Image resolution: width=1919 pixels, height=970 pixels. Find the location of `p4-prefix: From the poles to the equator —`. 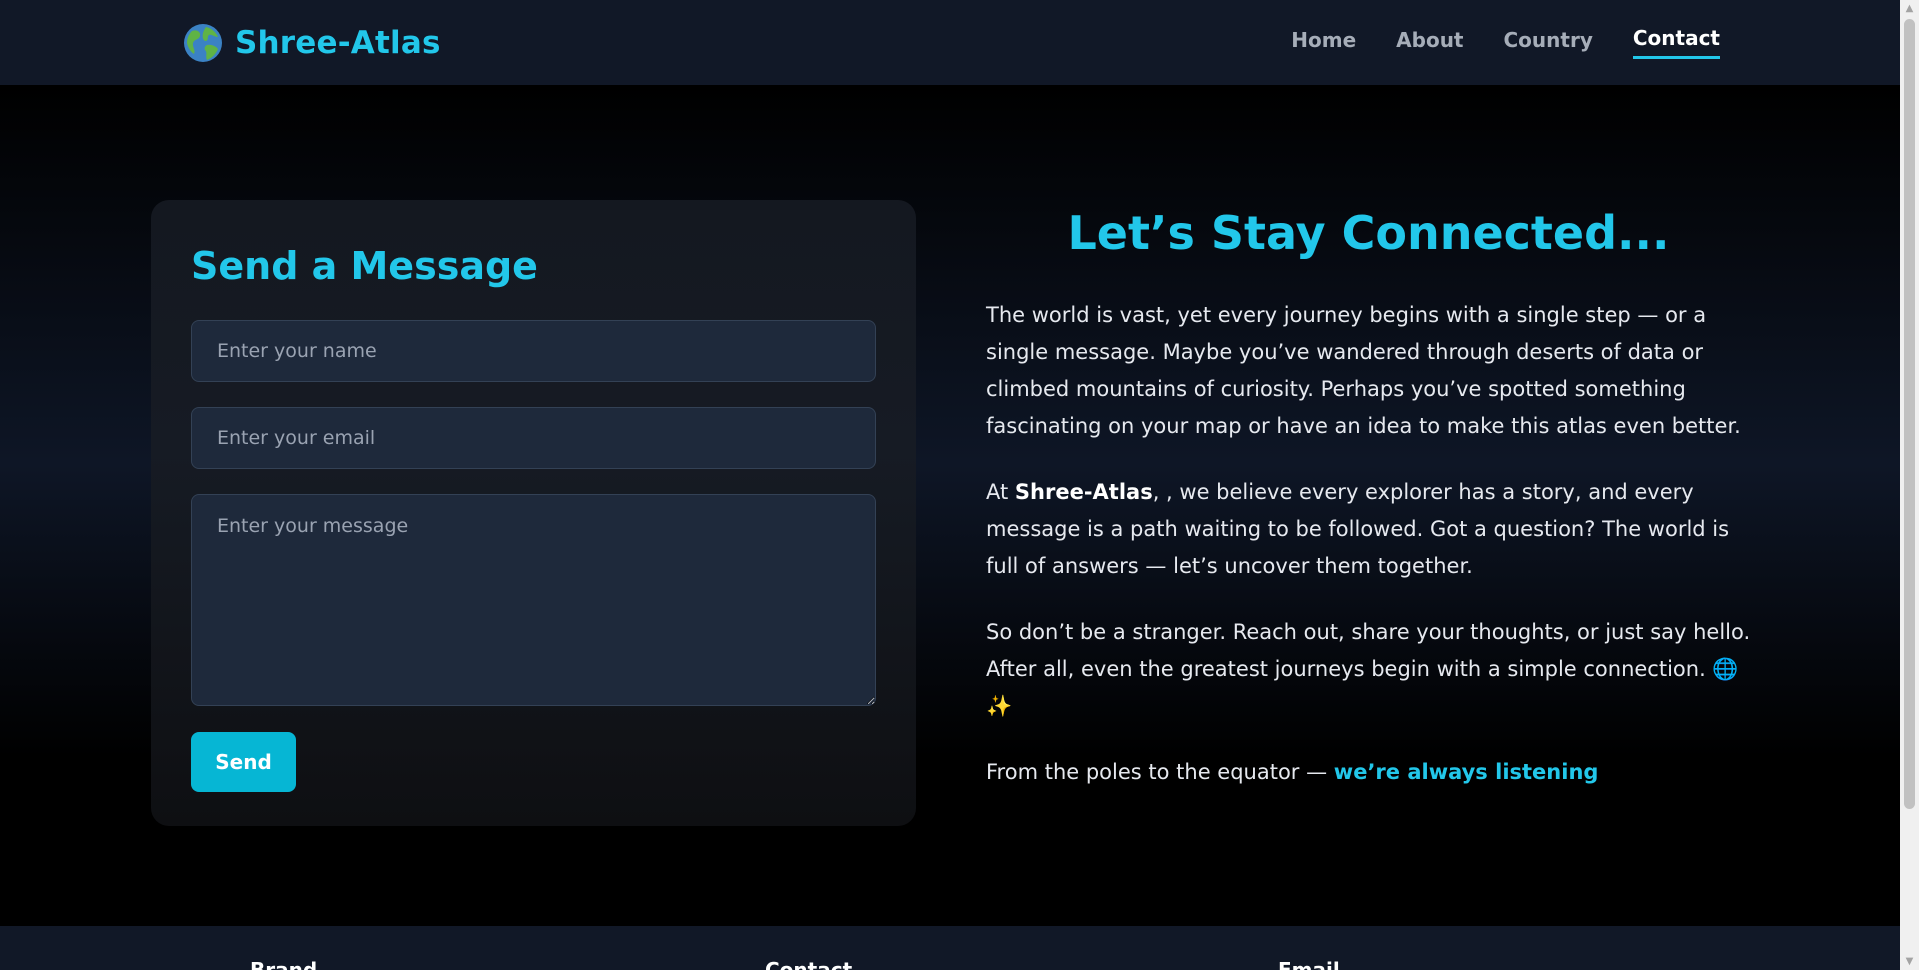

p4-prefix: From the poles to the equator — is located at coordinates (1160, 772).